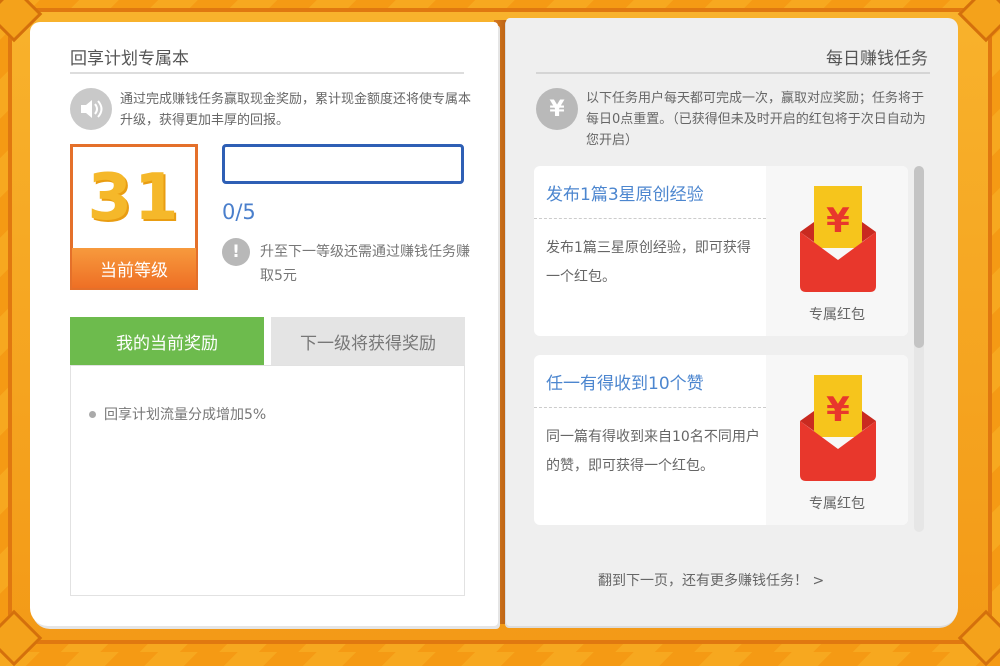  Describe the element at coordinates (185, 415) in the screenshot. I see `reward-text: 回享计划流量分成增加5%` at that location.